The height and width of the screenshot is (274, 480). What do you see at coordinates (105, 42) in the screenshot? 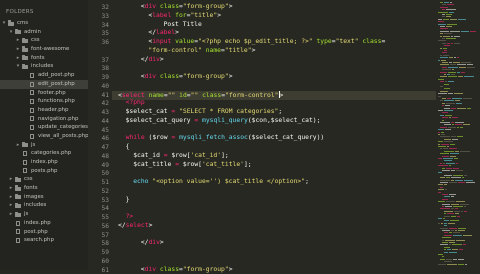
I see `line-number: 36` at bounding box center [105, 42].